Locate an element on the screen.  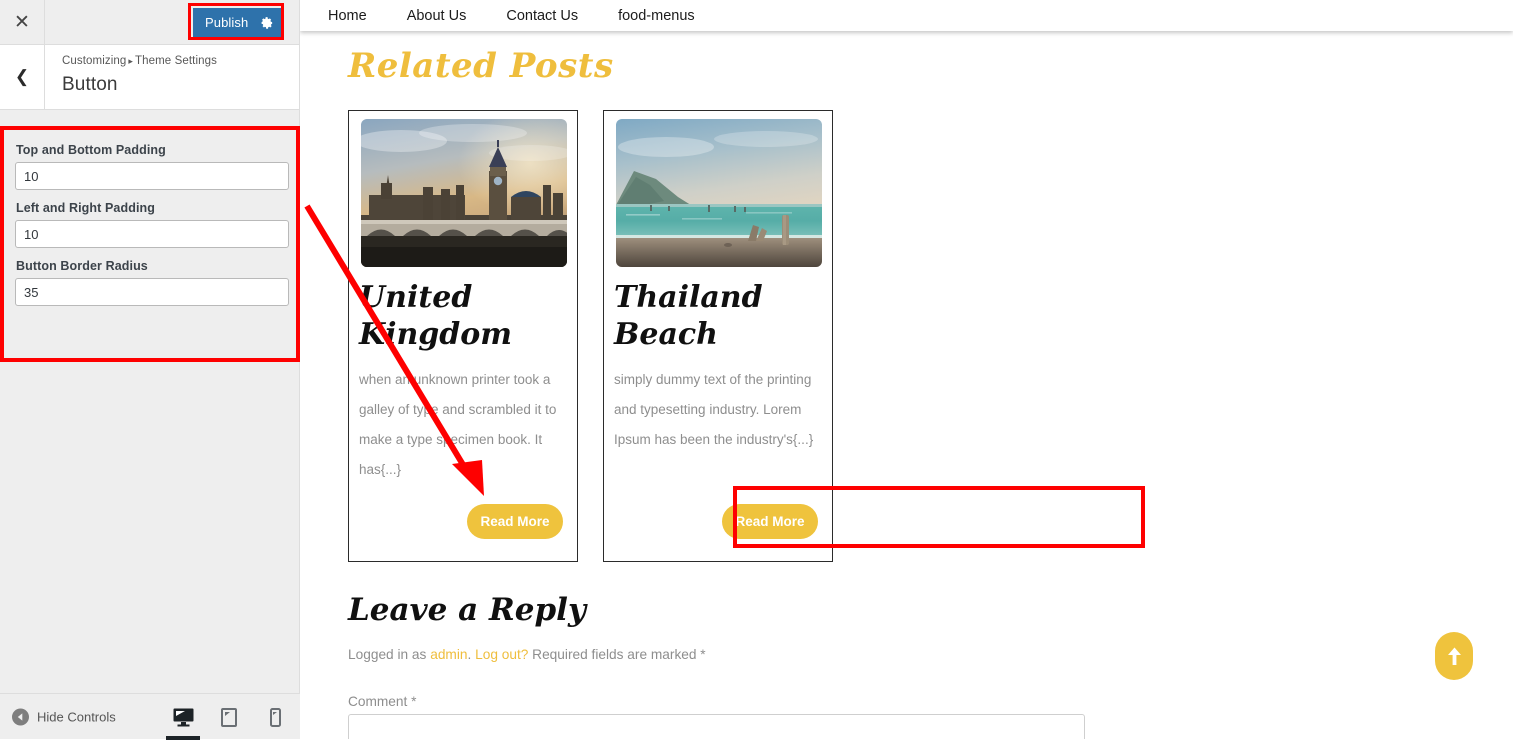
breadcrumb-section: Theme Settings is located at coordinates (176, 61).